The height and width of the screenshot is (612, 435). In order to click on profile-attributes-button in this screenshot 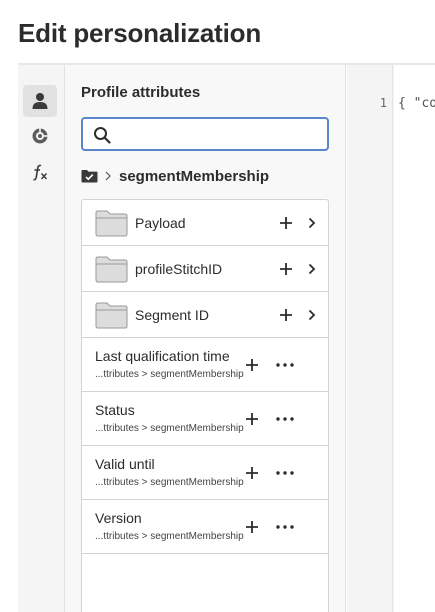, I will do `click(40, 101)`.